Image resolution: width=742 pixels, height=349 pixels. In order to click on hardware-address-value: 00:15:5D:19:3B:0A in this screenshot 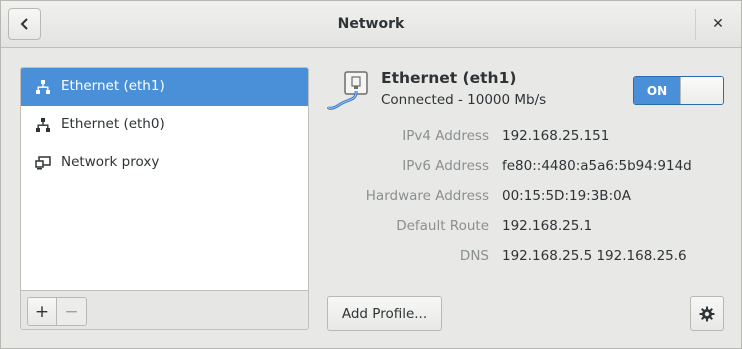, I will do `click(566, 196)`.